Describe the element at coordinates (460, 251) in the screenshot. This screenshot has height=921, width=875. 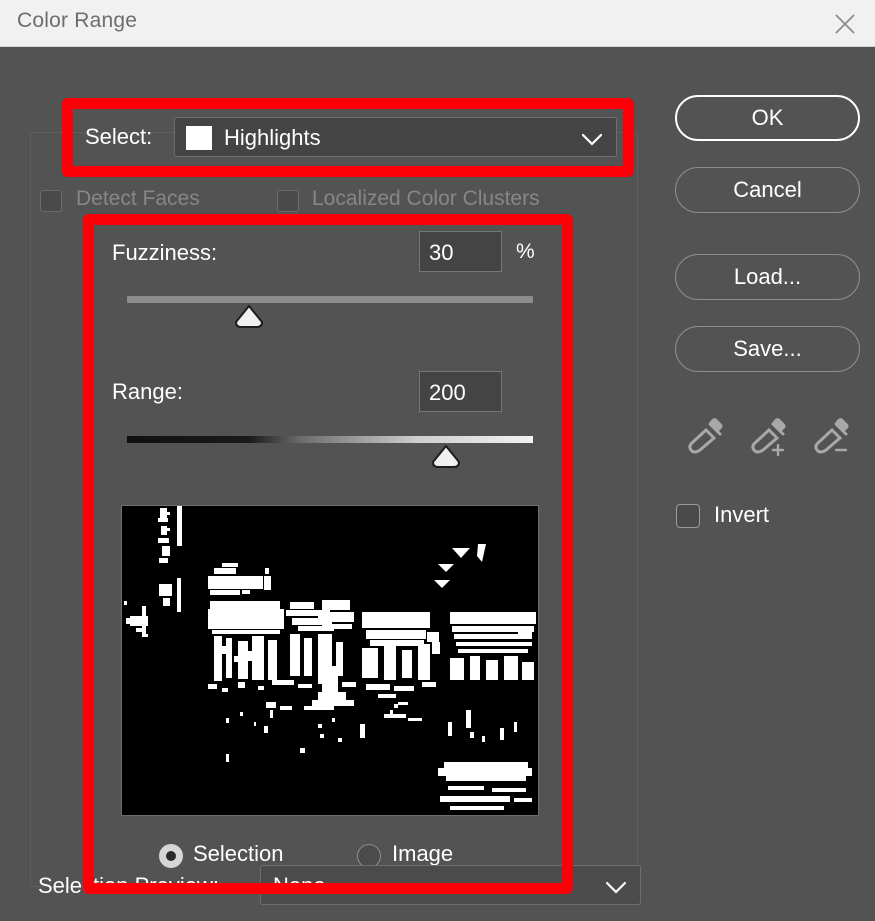
I see `fuzziness-input: 30` at that location.